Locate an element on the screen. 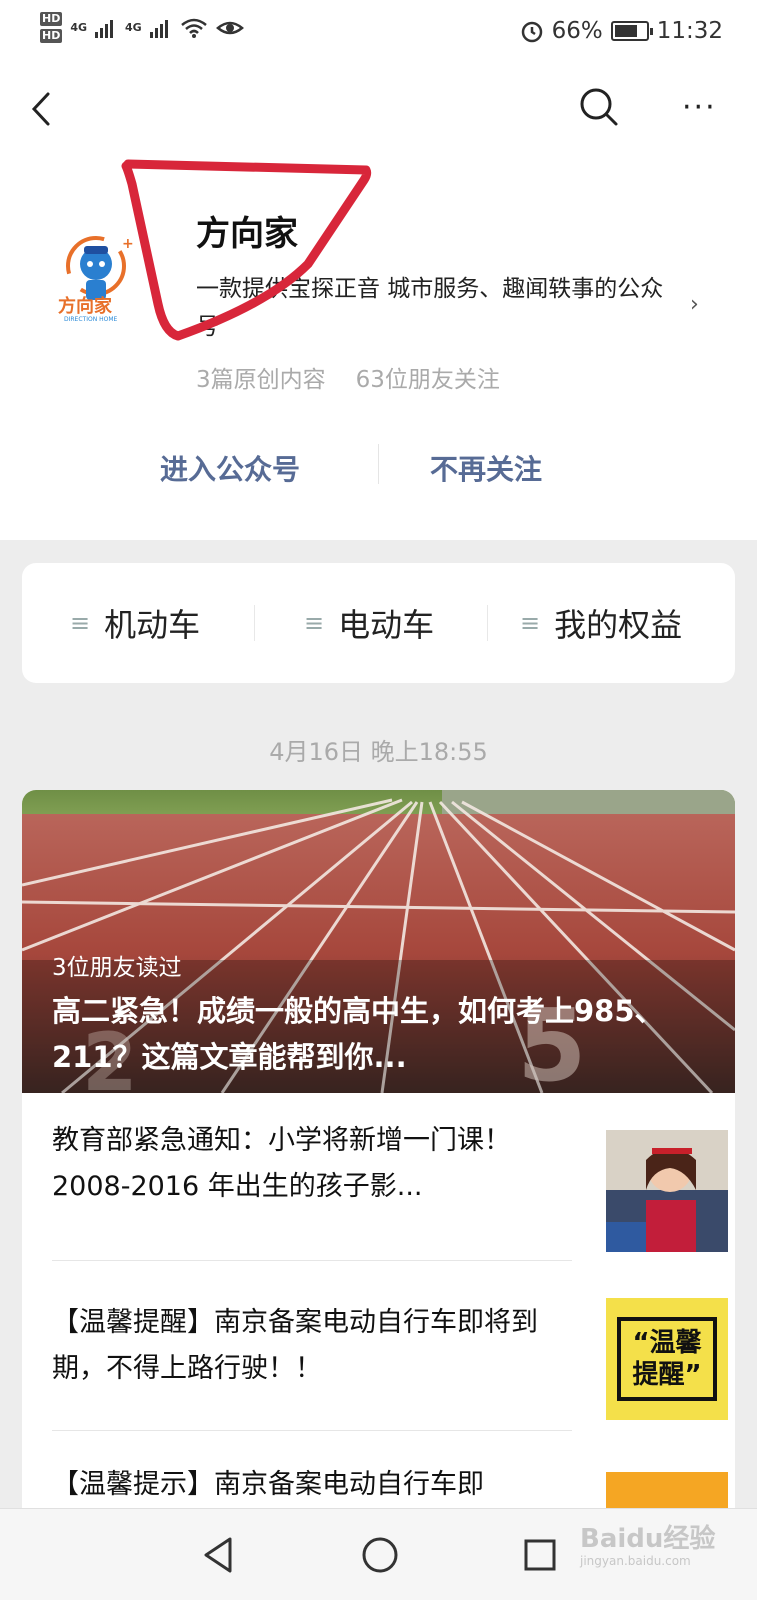 The image size is (757, 1600). alarm-icon is located at coordinates (531, 32).